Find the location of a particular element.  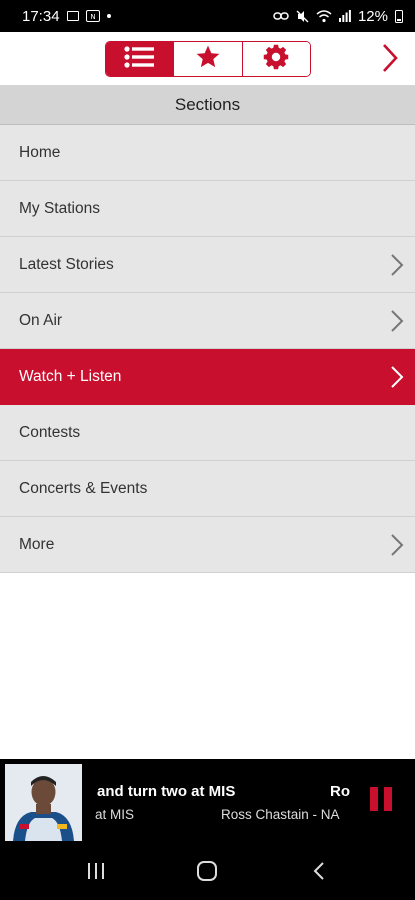

recents-icon is located at coordinates (96, 873).